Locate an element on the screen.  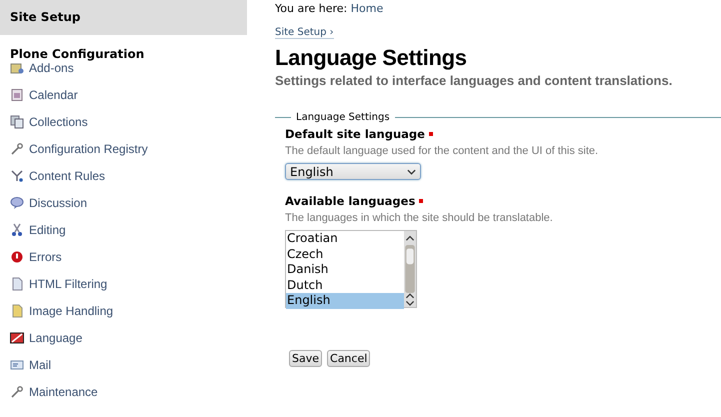
sidebar-link: Discussion is located at coordinates (58, 203).